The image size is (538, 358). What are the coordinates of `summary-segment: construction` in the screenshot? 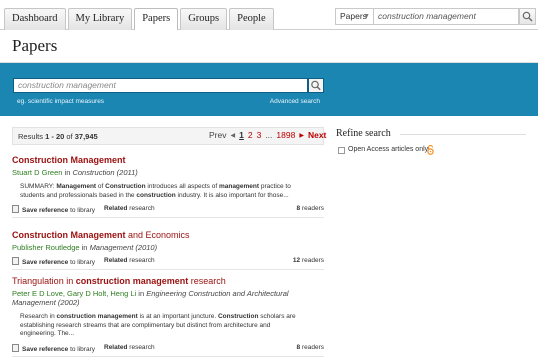 It's located at (156, 195).